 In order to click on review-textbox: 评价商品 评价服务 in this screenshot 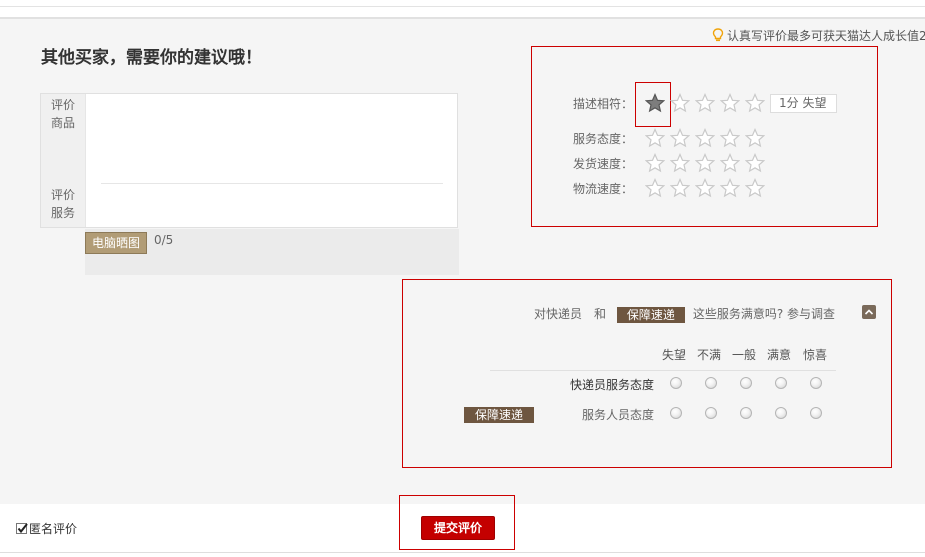, I will do `click(249, 160)`.